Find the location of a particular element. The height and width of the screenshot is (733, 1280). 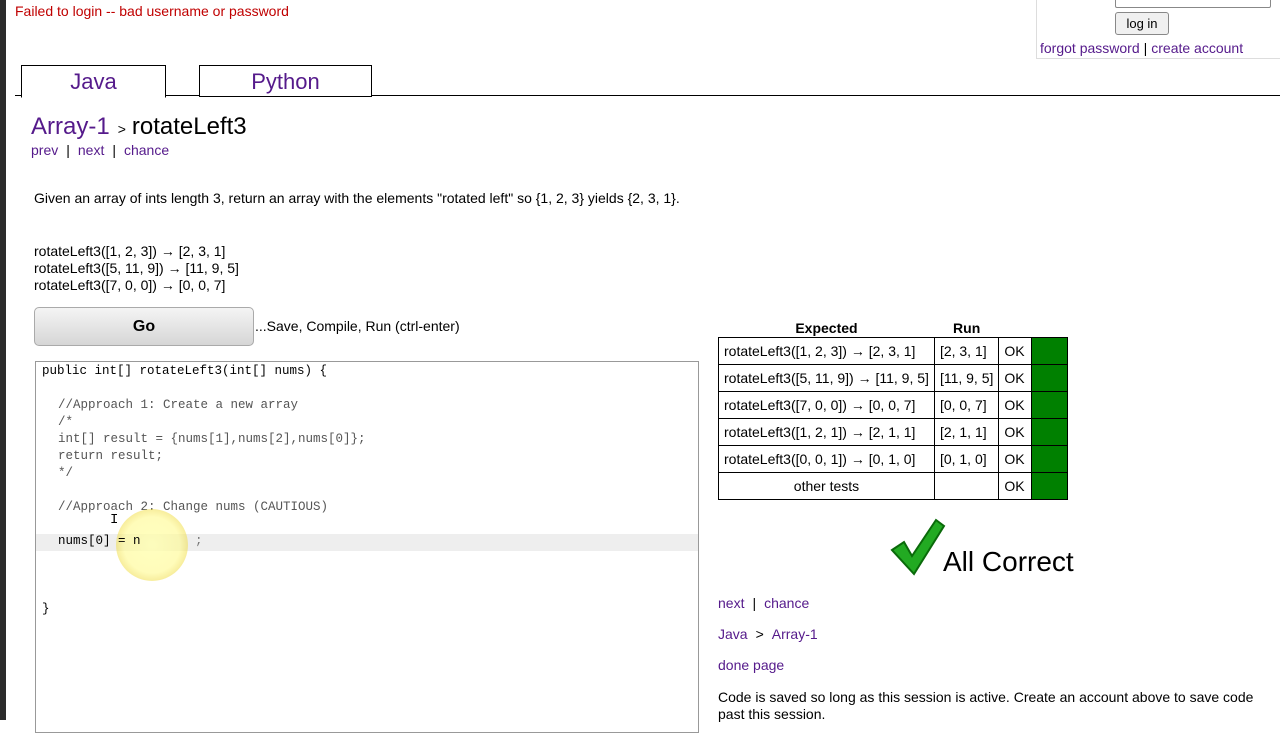

example-line: rotateLeft3([7, 0, 0]) → [0, 0, 7] is located at coordinates (130, 285).